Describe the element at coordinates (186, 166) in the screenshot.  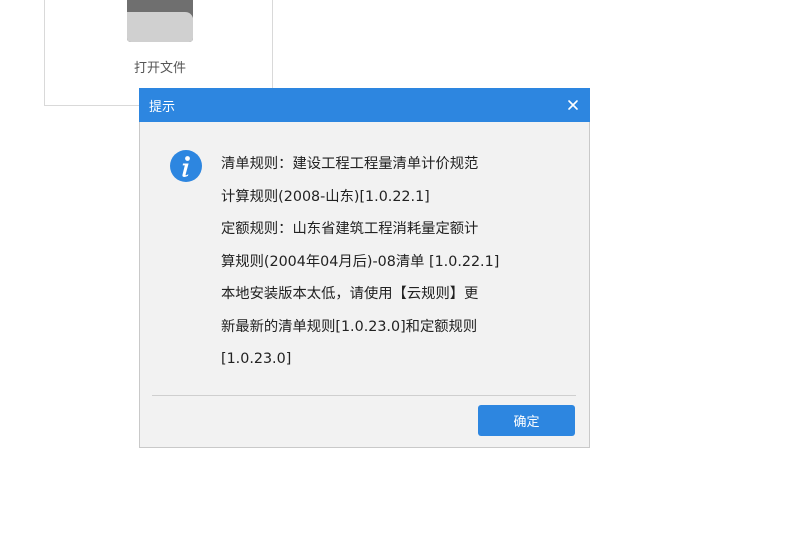
I see `info-icon` at that location.